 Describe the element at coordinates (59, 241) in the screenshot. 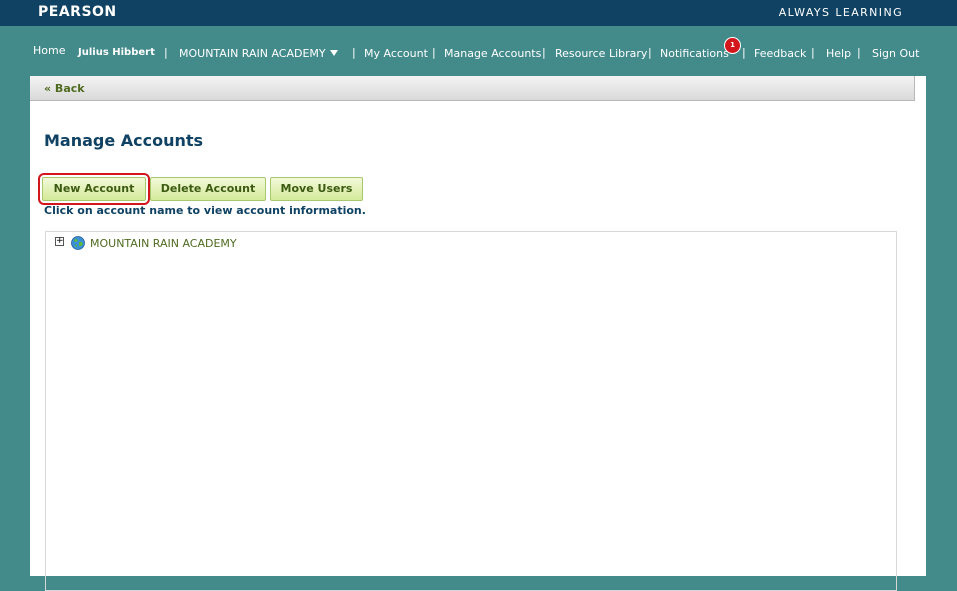

I see `expand-icon: +` at that location.